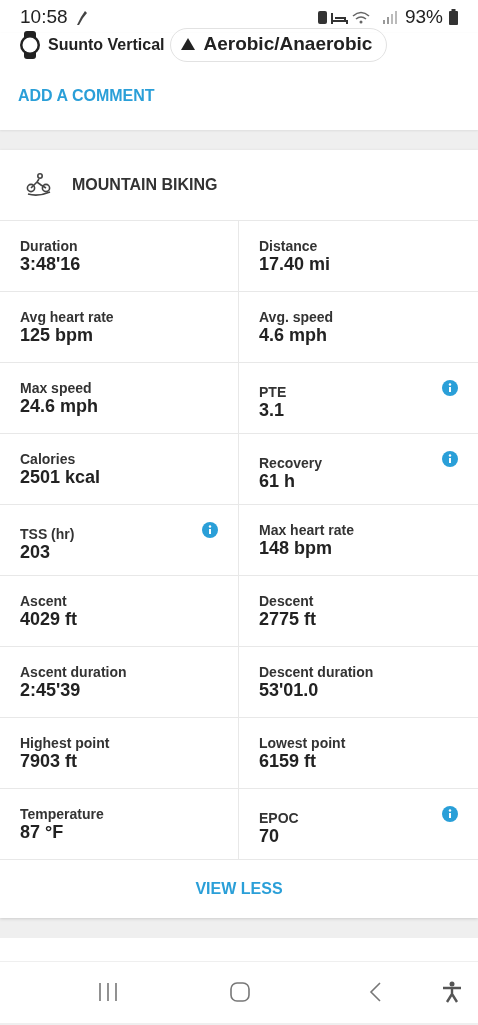  I want to click on stat-value: 125 bpm, so click(57, 335).